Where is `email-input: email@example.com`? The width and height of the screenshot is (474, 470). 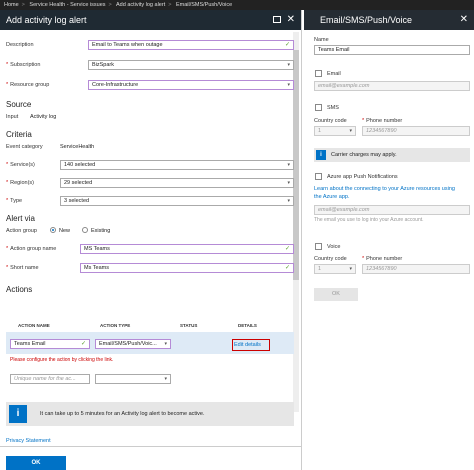 email-input: email@example.com is located at coordinates (392, 86).